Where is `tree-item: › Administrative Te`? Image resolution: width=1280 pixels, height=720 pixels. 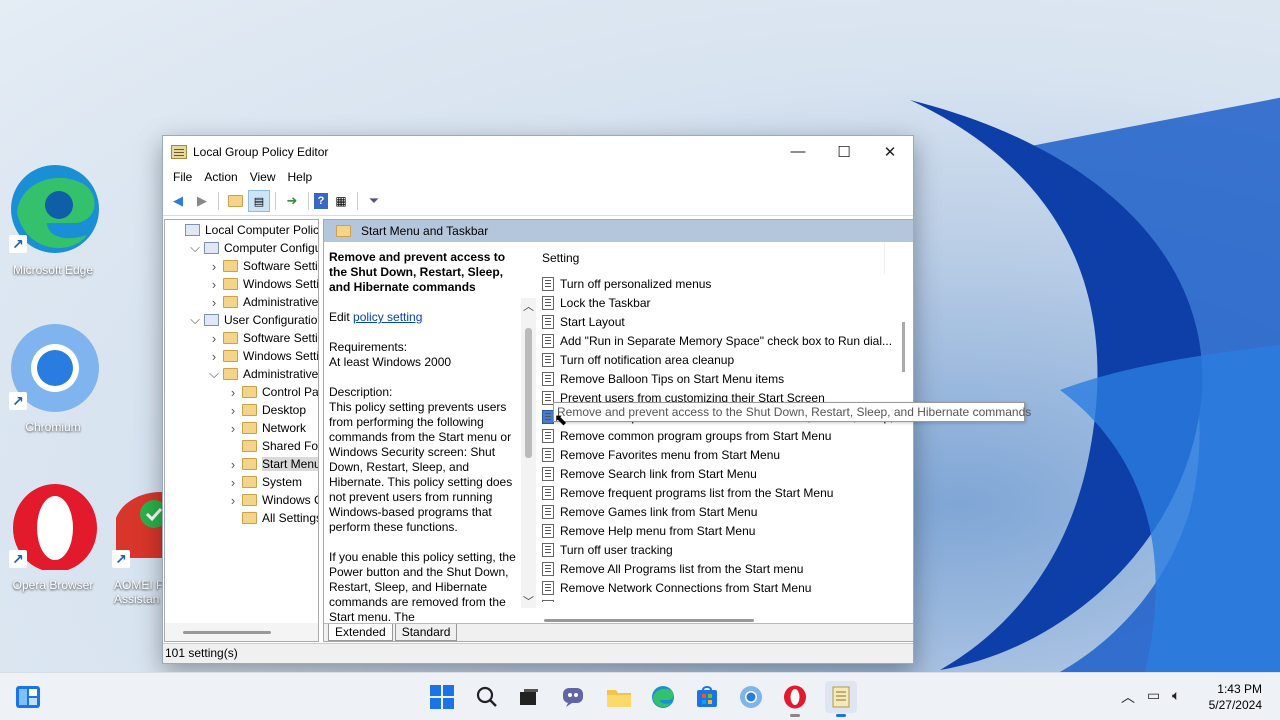
tree-item: › Administrative Te is located at coordinates (241, 302).